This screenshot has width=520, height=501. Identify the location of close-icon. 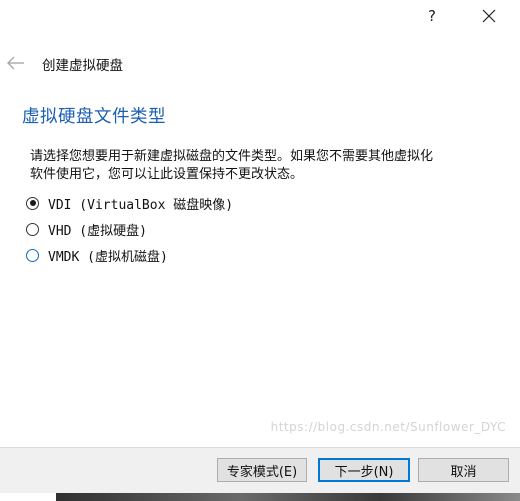
(489, 16).